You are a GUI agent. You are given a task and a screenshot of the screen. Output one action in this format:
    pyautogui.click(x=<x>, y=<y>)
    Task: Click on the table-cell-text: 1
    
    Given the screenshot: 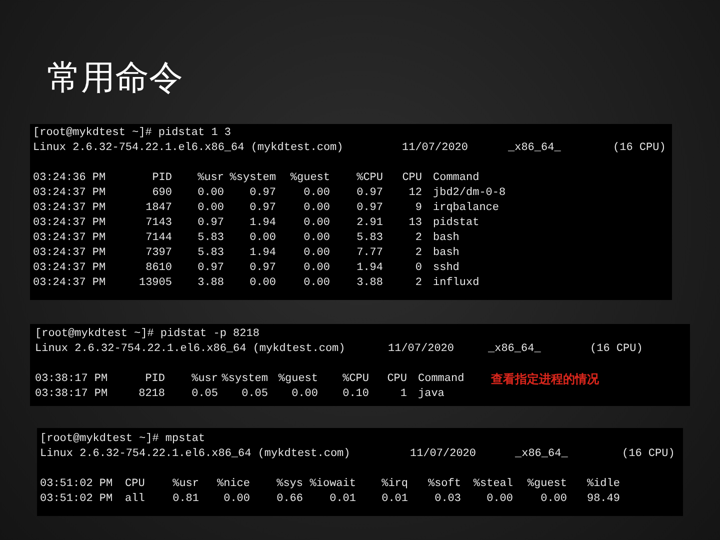 What is the action you would take?
    pyautogui.click(x=403, y=394)
    